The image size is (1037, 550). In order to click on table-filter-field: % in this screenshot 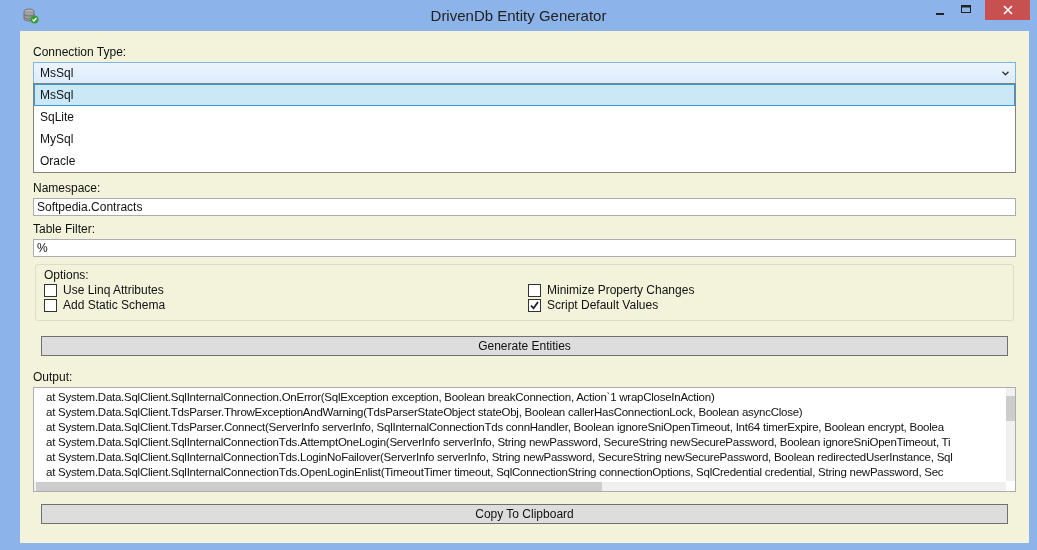, I will do `click(524, 248)`.